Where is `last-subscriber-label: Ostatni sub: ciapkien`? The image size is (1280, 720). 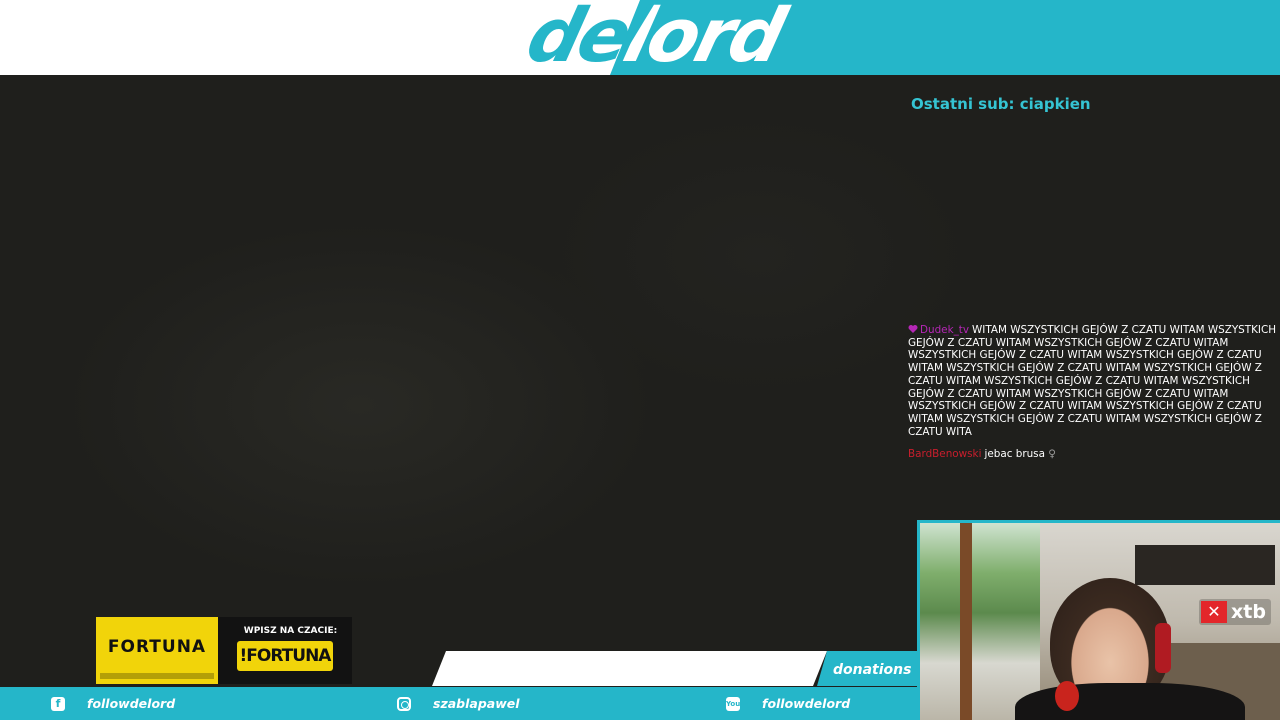 last-subscriber-label: Ostatni sub: ciapkien is located at coordinates (1001, 104).